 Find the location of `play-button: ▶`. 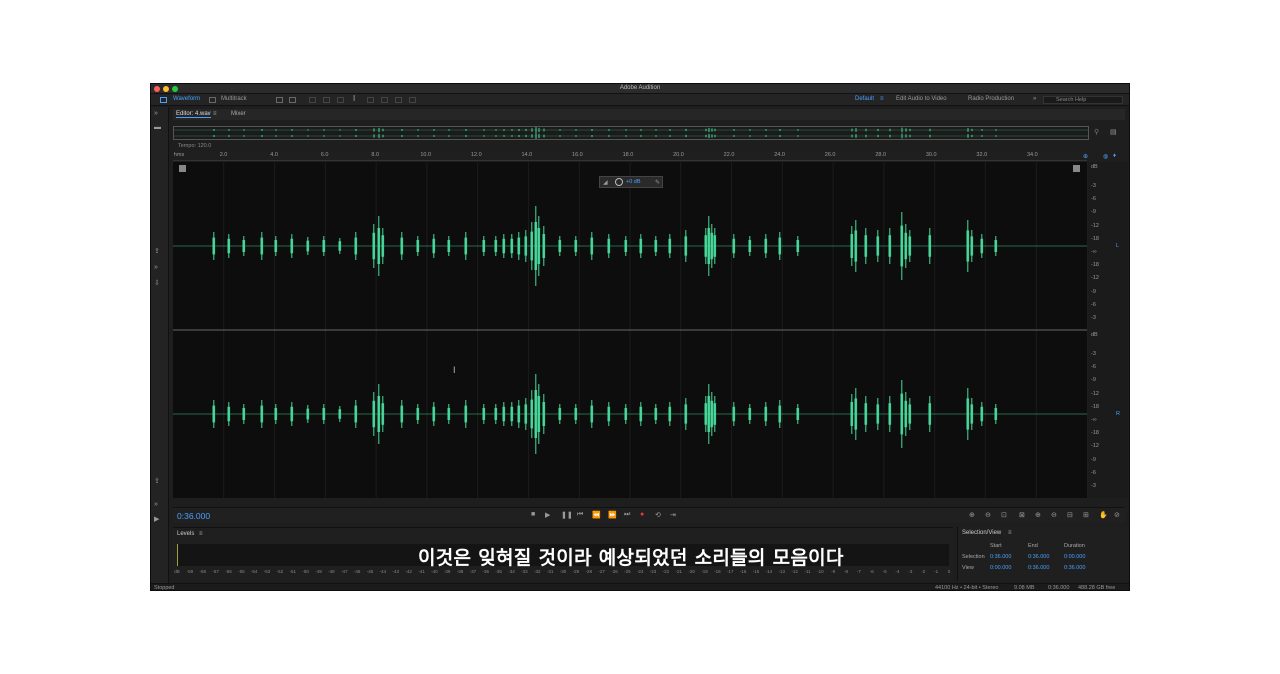

play-button: ▶ is located at coordinates (547, 515).